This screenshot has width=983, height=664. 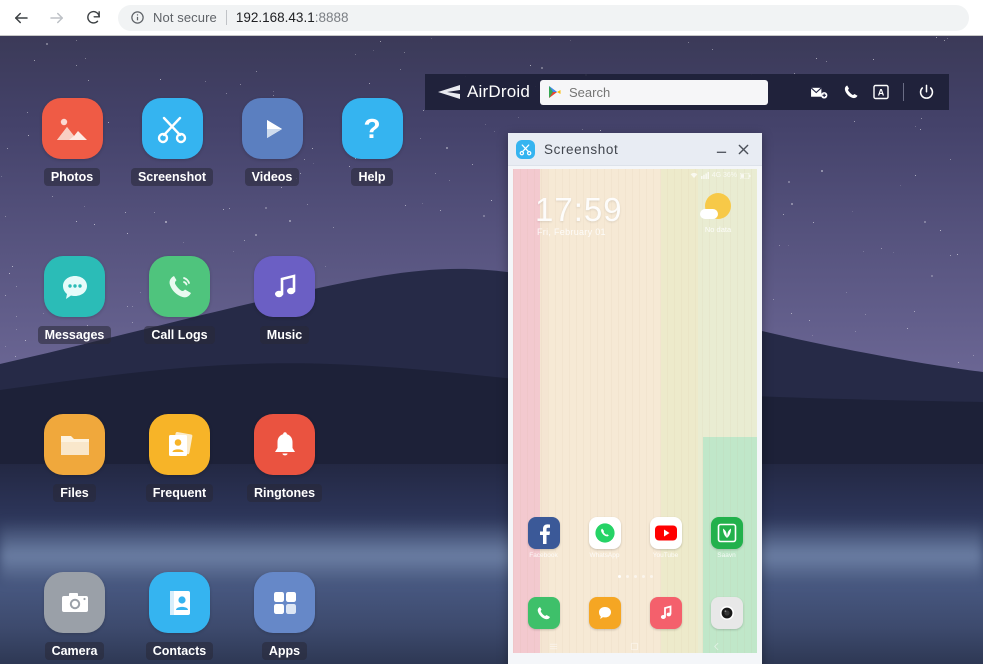 I want to click on app-screenshot: Screenshot, so click(x=172, y=142).